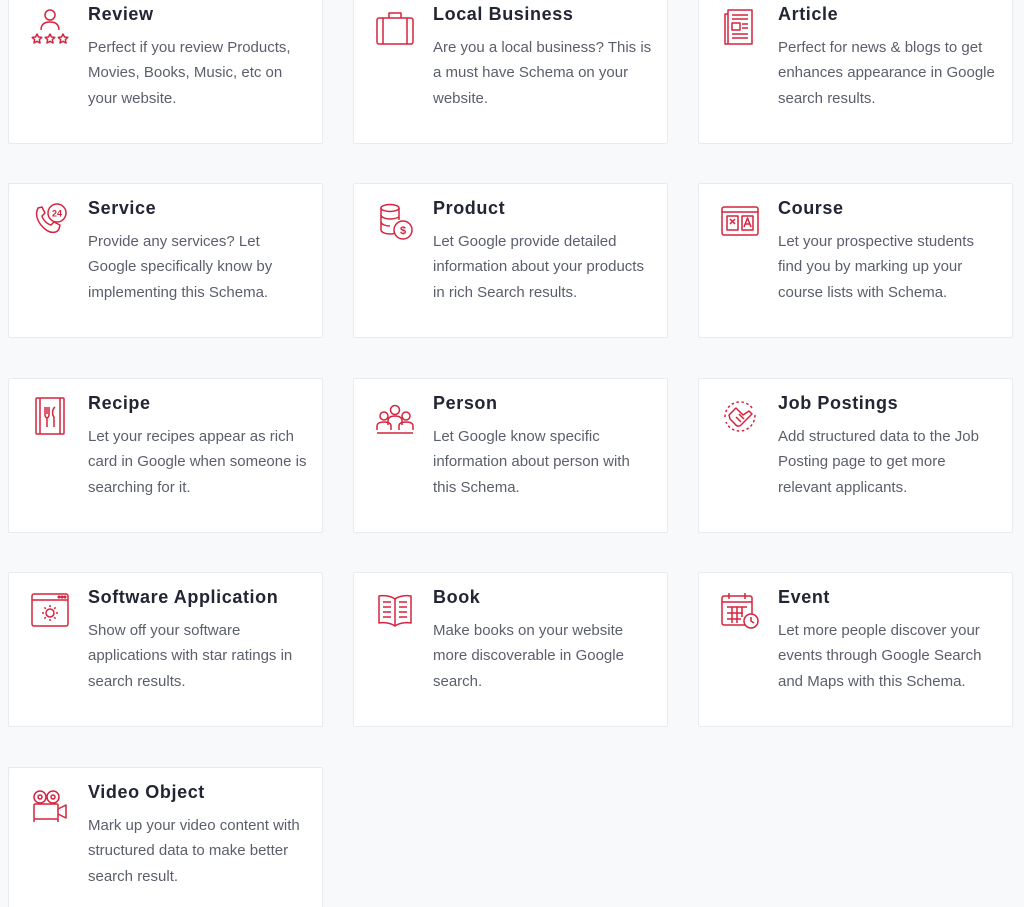 Image resolution: width=1024 pixels, height=907 pixels. Describe the element at coordinates (395, 610) in the screenshot. I see `book-icon` at that location.